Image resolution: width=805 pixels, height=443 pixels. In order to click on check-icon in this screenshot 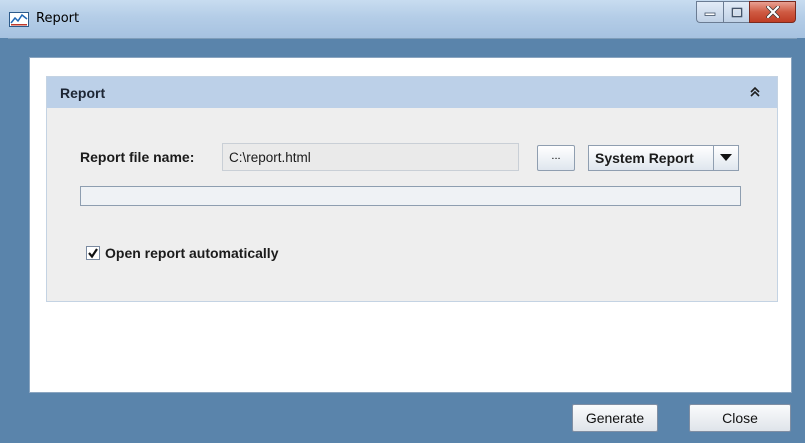, I will do `click(93, 253)`.